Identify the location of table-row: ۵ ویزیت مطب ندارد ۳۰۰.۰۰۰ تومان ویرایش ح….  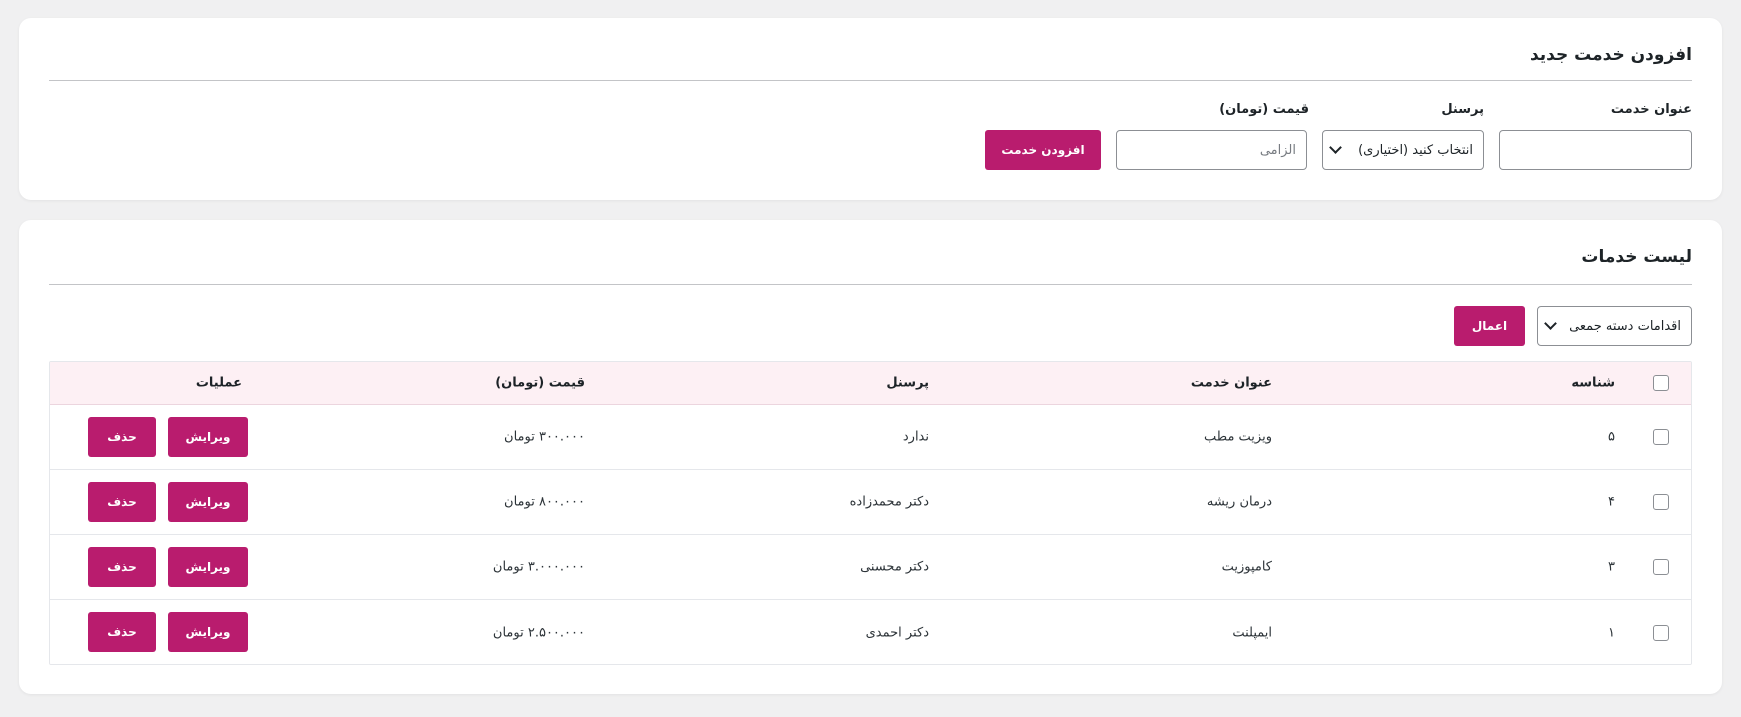
(870, 437).